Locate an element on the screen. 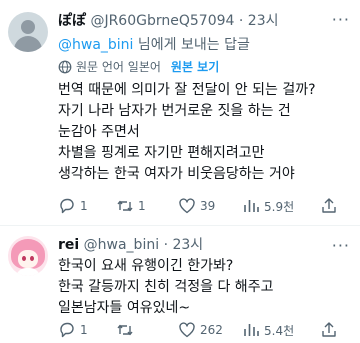 The width and height of the screenshot is (360, 343). default-avatar-head is located at coordinates (28, 27).